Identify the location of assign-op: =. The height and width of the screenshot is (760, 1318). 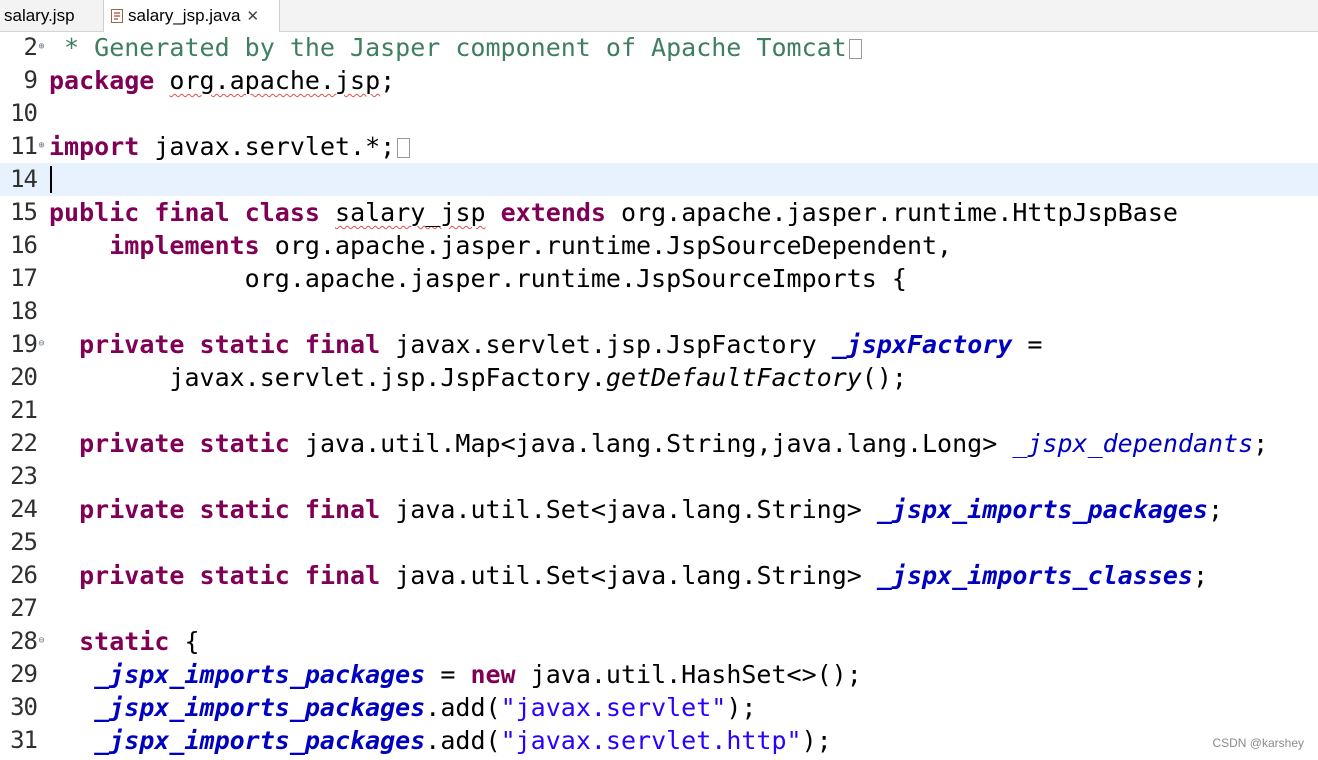
(448, 674).